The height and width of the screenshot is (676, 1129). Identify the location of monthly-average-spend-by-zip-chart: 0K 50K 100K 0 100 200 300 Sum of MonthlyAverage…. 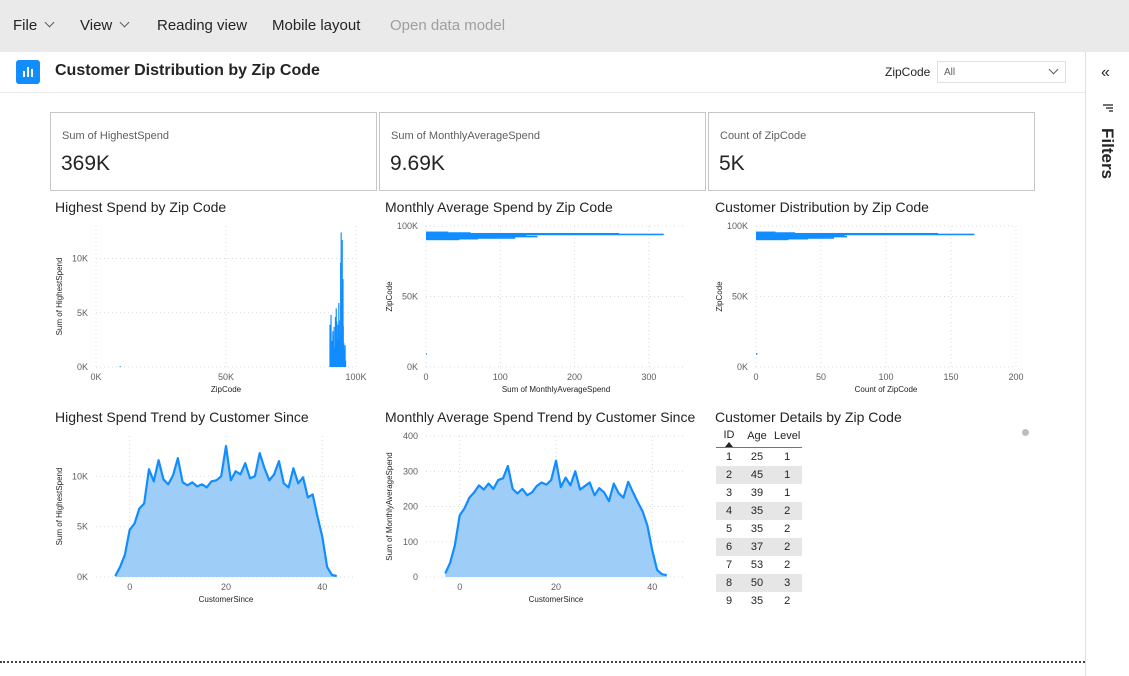
(542, 309).